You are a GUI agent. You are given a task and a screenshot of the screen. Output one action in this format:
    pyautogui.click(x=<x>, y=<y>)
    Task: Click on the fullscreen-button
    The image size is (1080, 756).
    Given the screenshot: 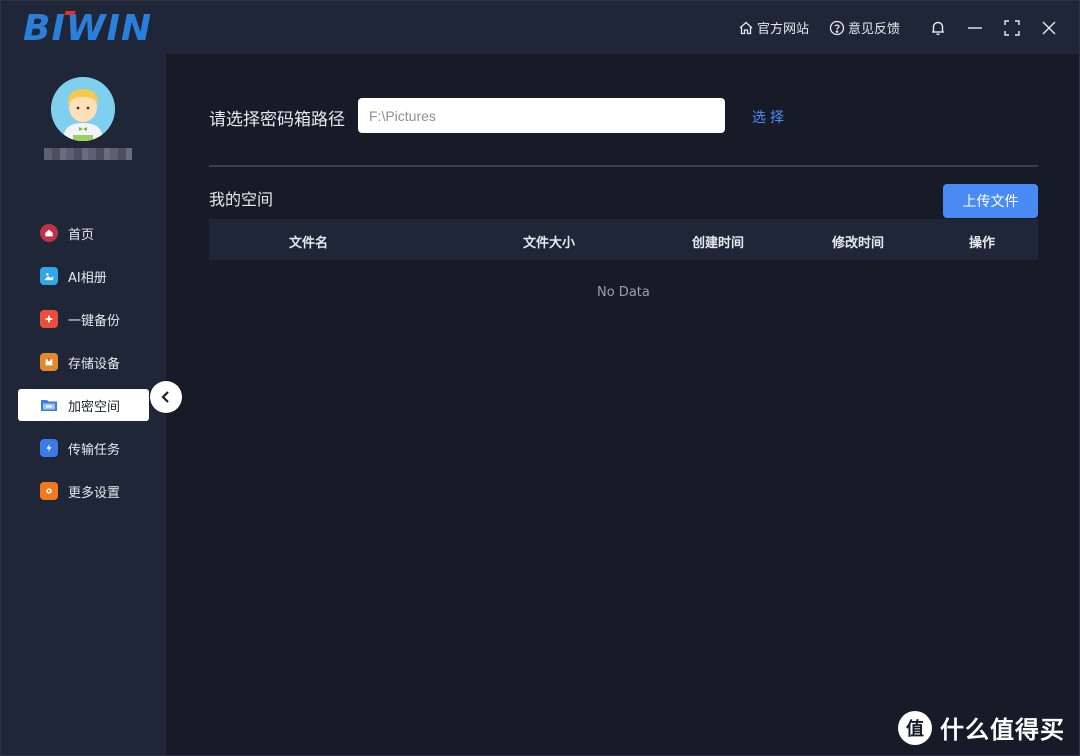 What is the action you would take?
    pyautogui.click(x=1012, y=28)
    